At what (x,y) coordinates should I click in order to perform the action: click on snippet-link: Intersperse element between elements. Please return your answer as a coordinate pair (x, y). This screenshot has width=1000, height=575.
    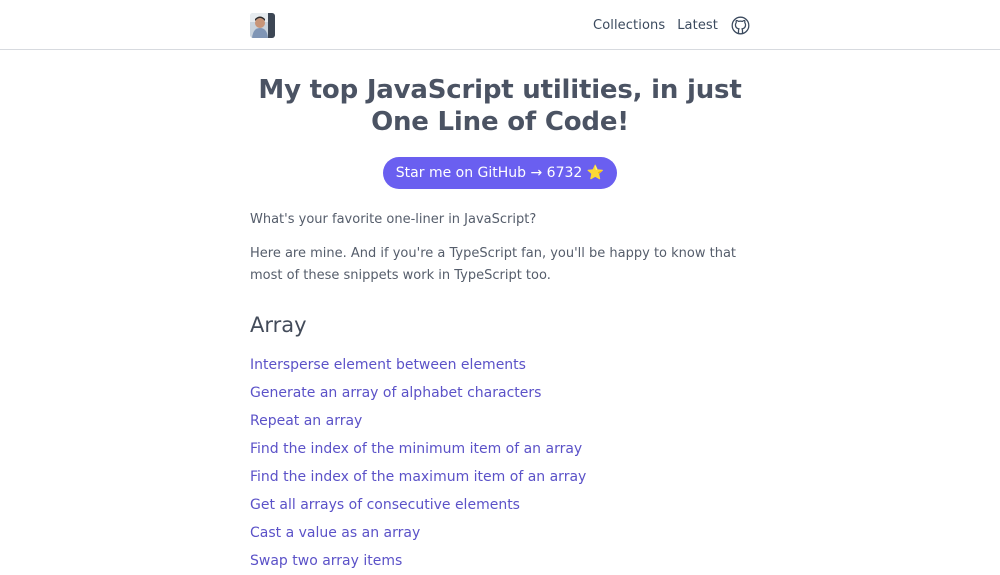
    Looking at the image, I should click on (388, 365).